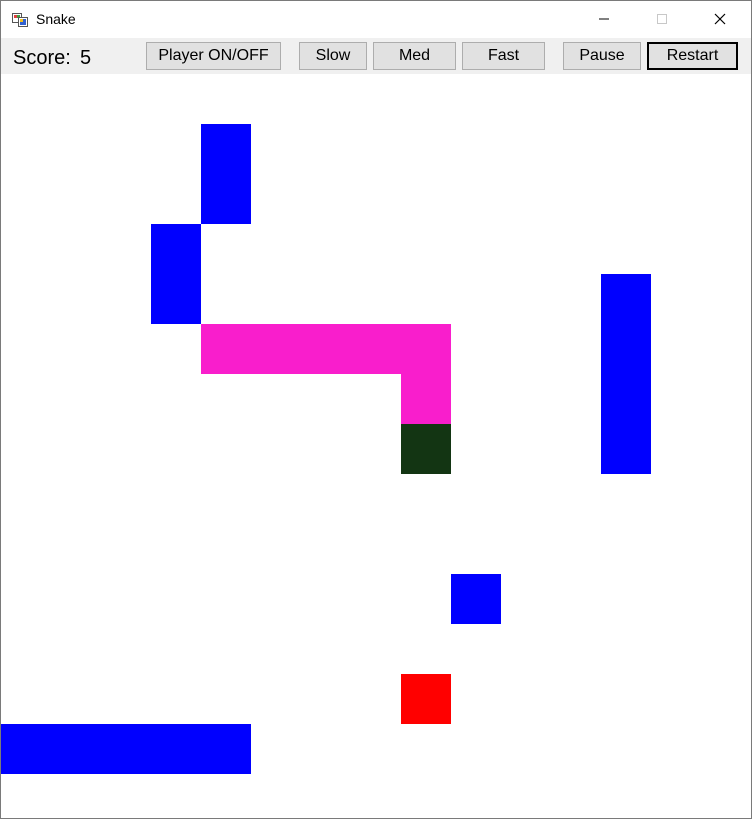 The image size is (752, 819). I want to click on maximize-icon, so click(662, 19).